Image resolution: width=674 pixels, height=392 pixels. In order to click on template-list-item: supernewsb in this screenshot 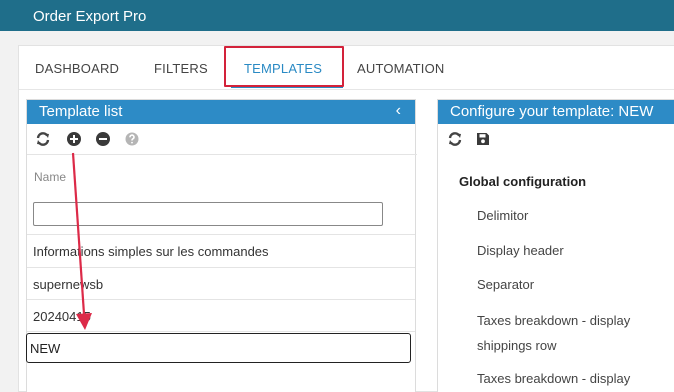, I will do `click(68, 284)`.